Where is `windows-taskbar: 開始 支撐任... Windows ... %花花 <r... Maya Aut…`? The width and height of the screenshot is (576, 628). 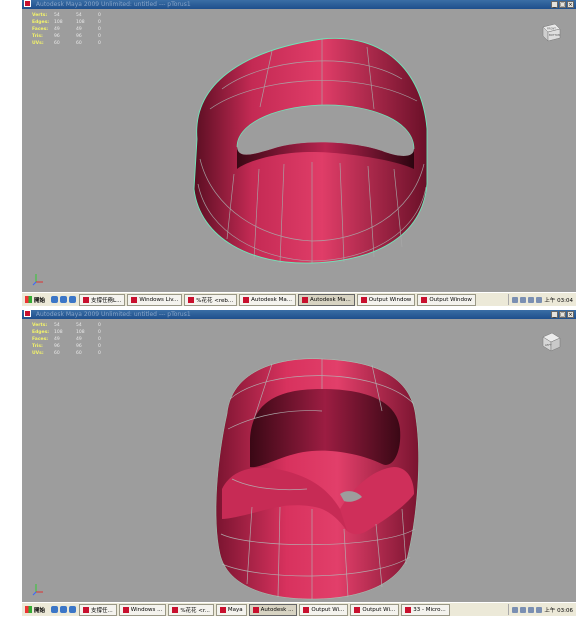
windows-taskbar: 開始 支撐任... Windows ... %花花 <r... Maya Aut… is located at coordinates (299, 609).